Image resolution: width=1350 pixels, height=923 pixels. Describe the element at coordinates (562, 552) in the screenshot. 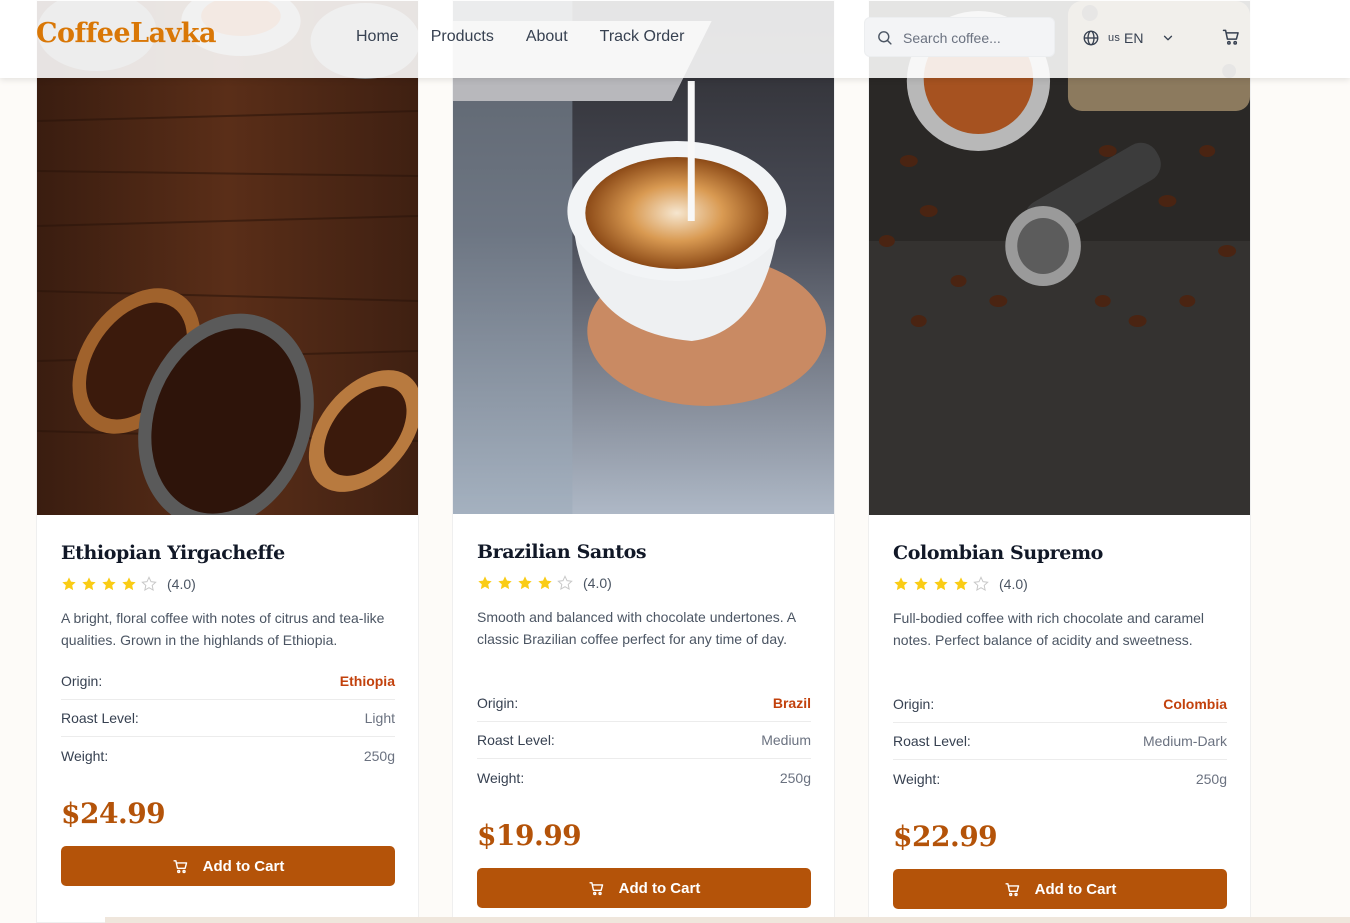

I see `product-name: Brazilian Santos` at that location.